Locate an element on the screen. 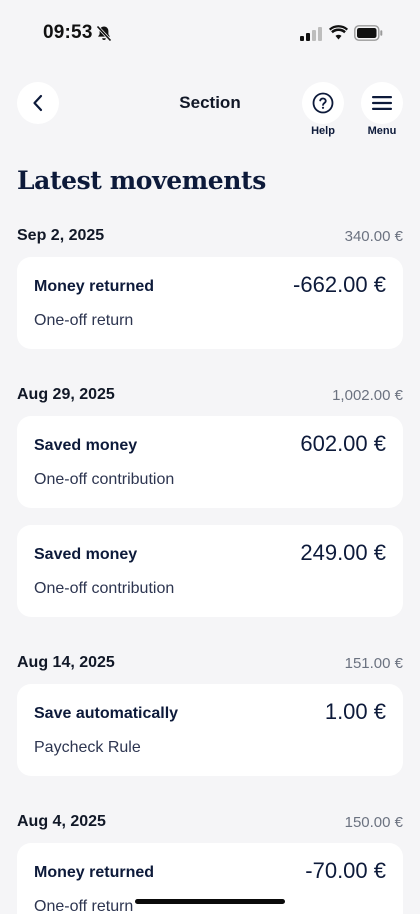 The height and width of the screenshot is (914, 420). group-header: Sep 2, 2025 340.00 € is located at coordinates (210, 236).